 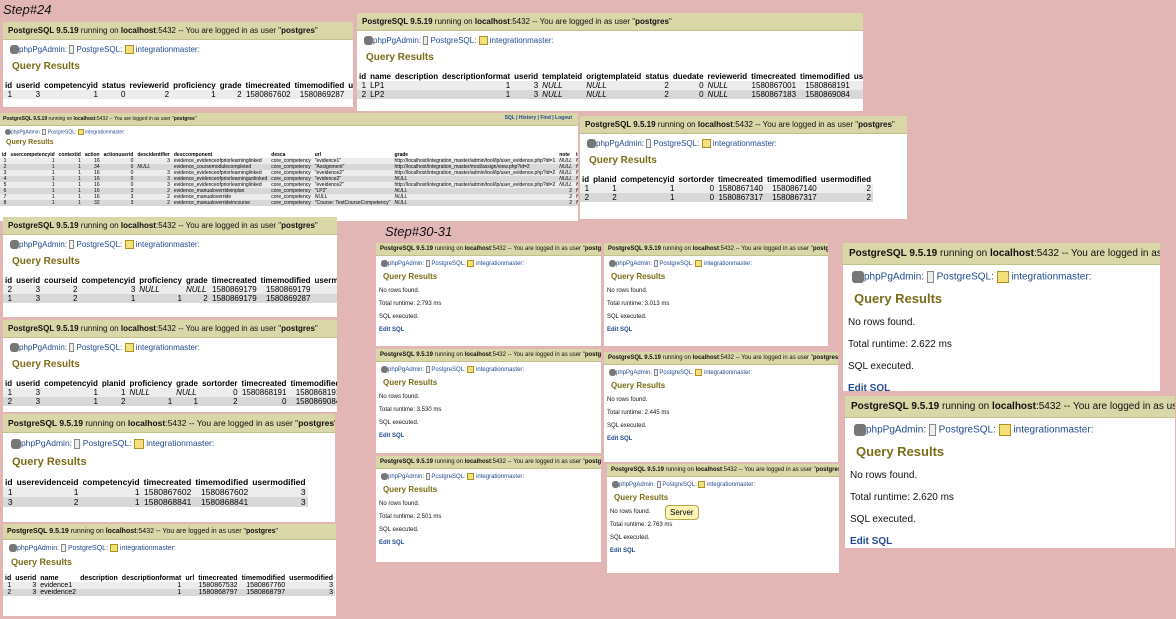 What do you see at coordinates (727, 77) in the screenshot?
I see `column-header: reviewerid` at bounding box center [727, 77].